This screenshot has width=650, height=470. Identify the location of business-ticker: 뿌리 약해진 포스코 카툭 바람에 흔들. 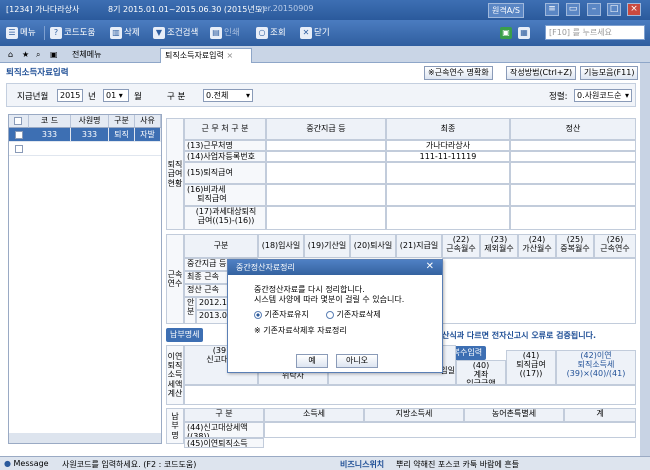
(457, 464).